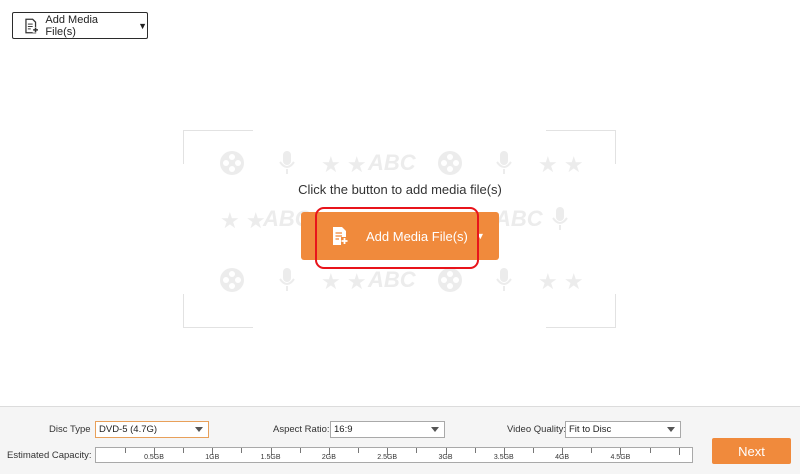  I want to click on add-media-main-button: Add Media File(s) ▼, so click(400, 236).